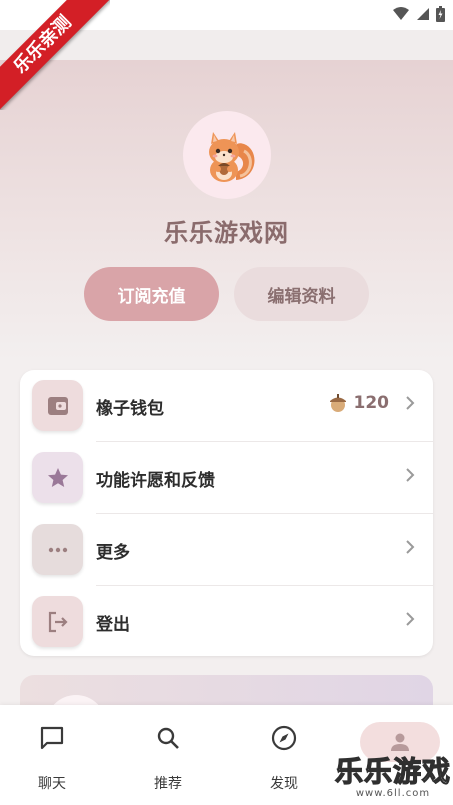  I want to click on nav-label: 发现, so click(284, 784).